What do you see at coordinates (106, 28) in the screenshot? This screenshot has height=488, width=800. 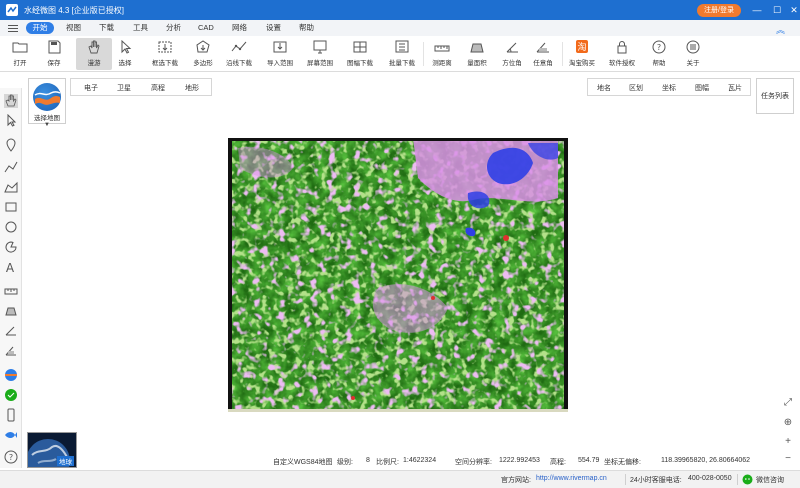 I see `menu-download: 下载` at bounding box center [106, 28].